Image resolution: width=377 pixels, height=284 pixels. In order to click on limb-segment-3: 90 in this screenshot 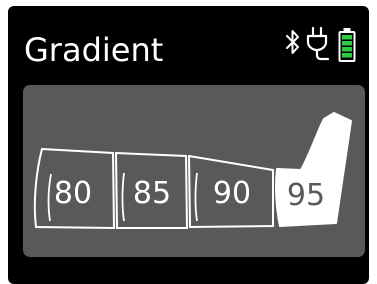, I will do `click(230, 191)`.